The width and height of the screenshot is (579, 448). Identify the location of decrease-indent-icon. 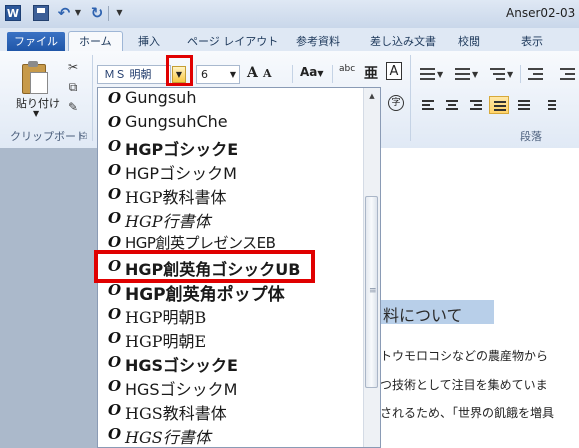
(535, 74).